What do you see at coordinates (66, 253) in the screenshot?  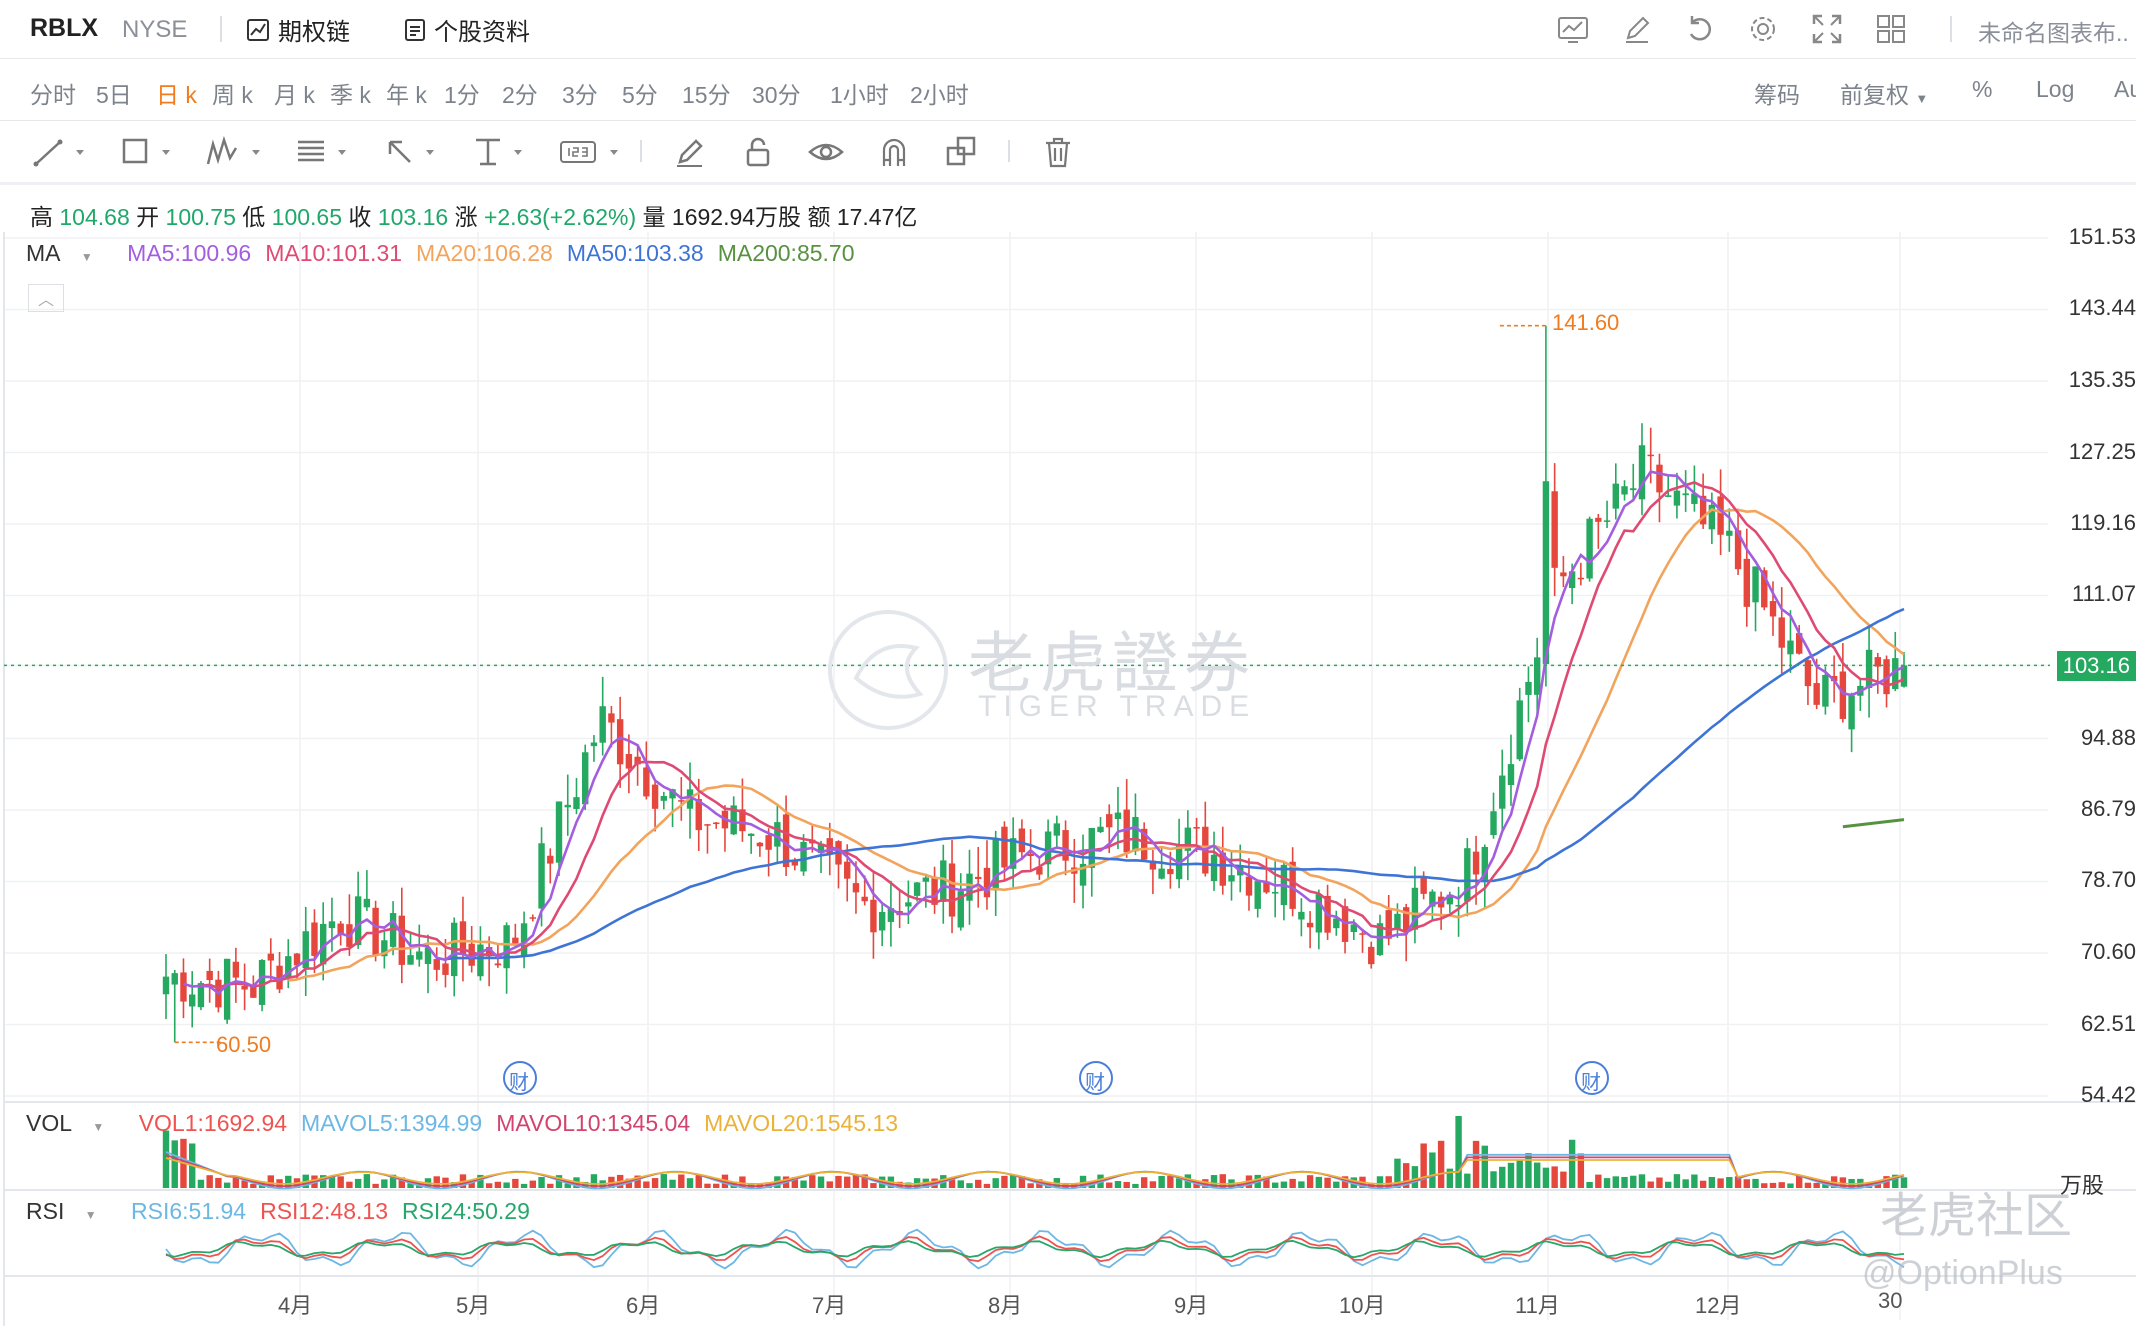 I see `ma-legend-label: MA ▼` at bounding box center [66, 253].